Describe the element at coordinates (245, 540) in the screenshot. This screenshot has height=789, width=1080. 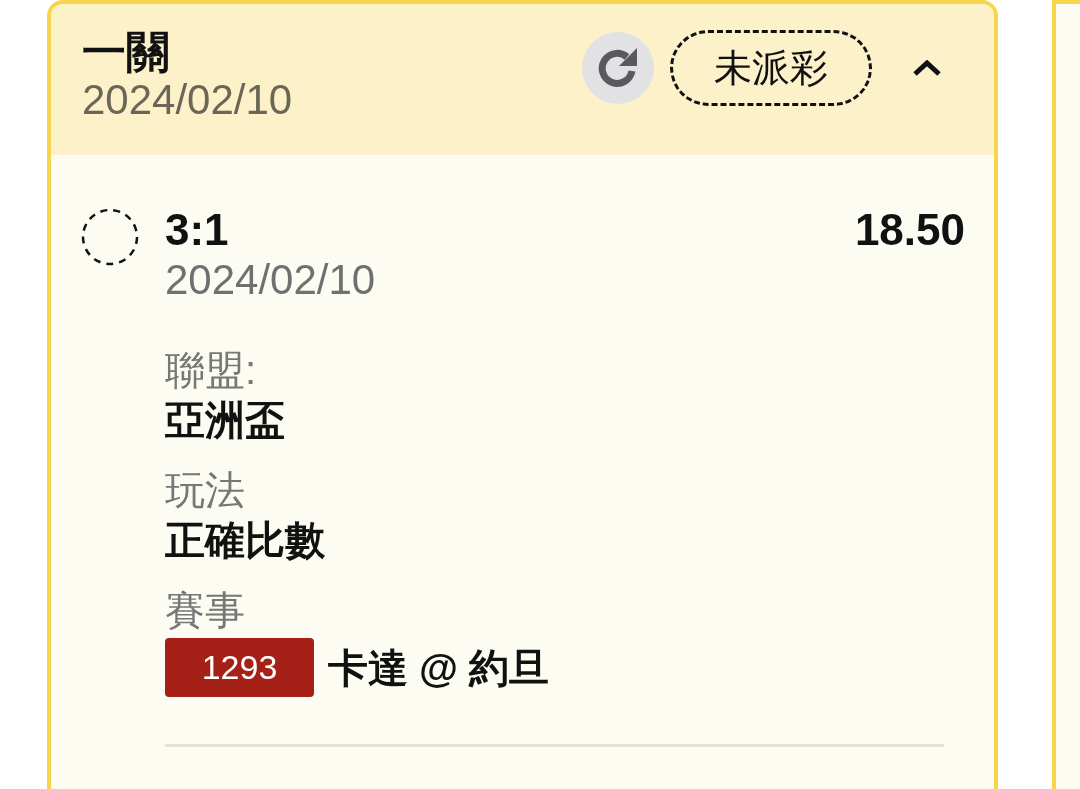
I see `detail-value: 正確比數` at that location.